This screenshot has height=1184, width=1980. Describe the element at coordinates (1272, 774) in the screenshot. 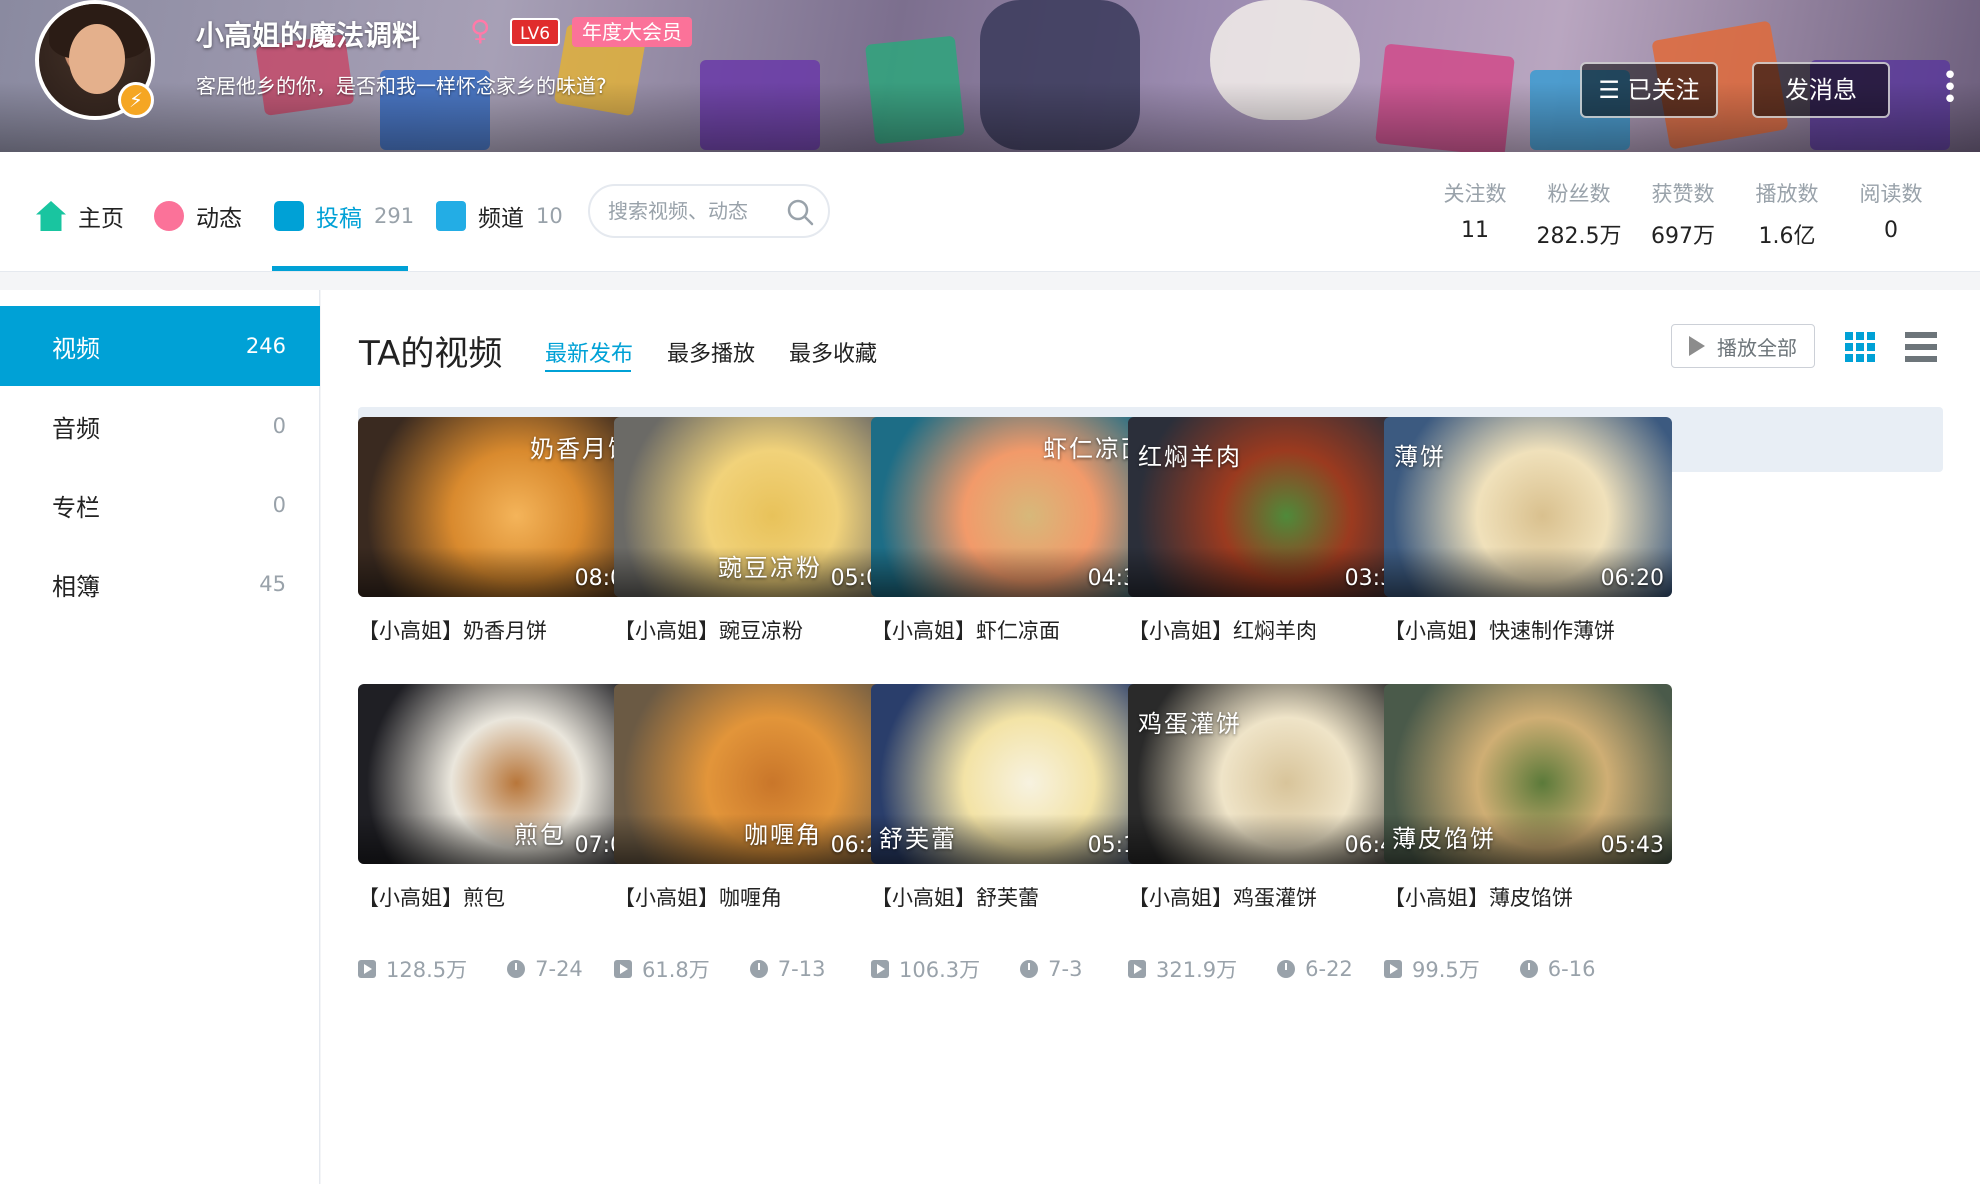

I see `video-thumbnail: 鸡蛋灌饼 06:47` at that location.